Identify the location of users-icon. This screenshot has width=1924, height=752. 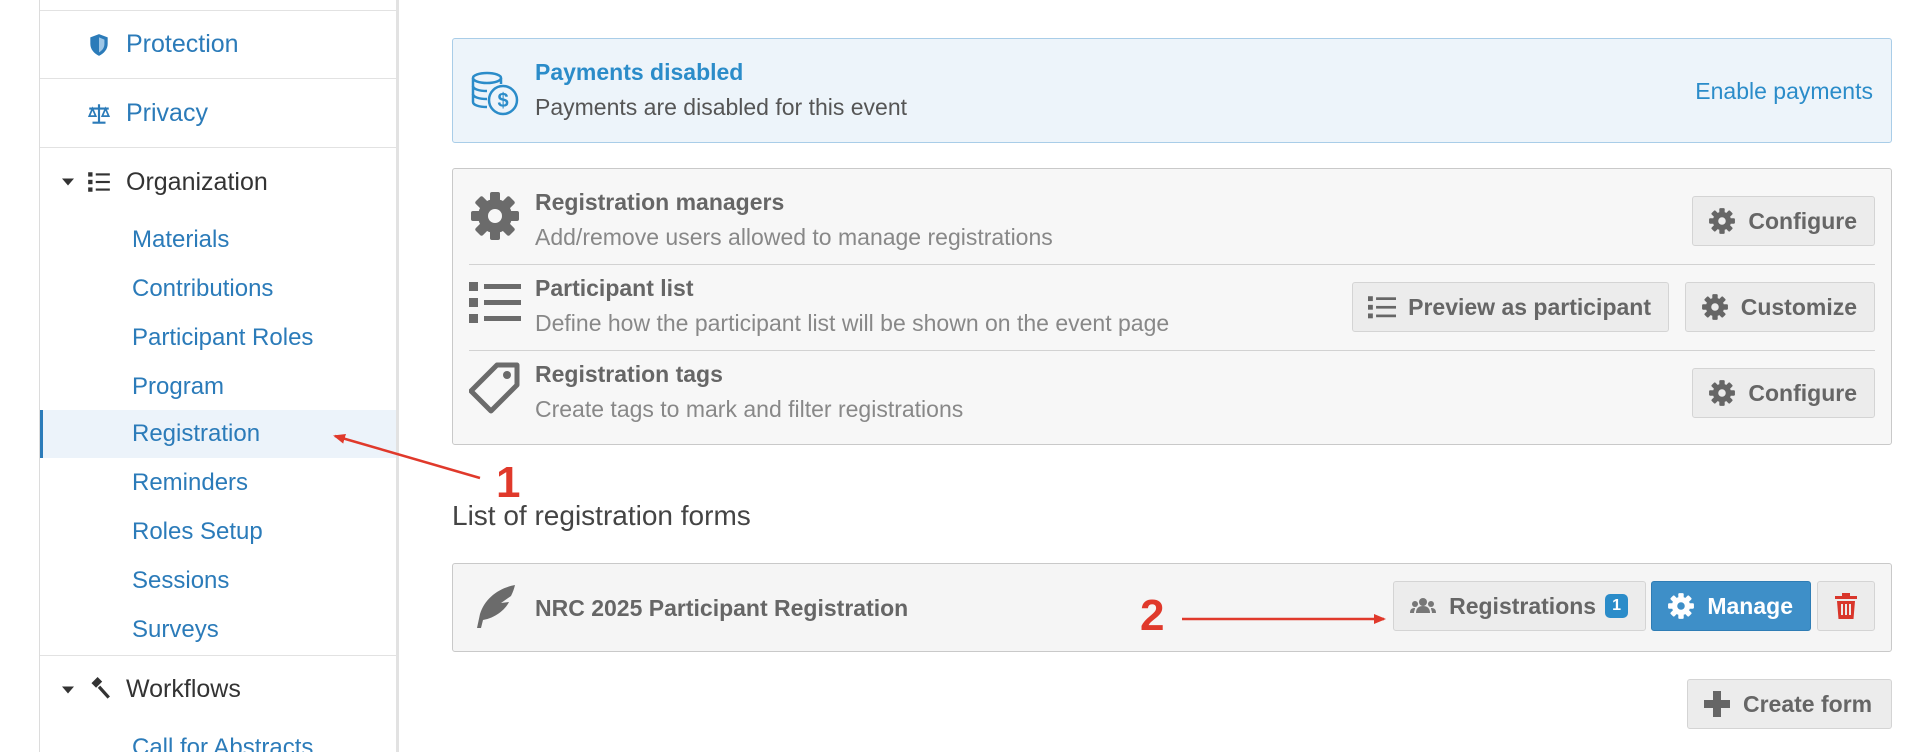
(1423, 605).